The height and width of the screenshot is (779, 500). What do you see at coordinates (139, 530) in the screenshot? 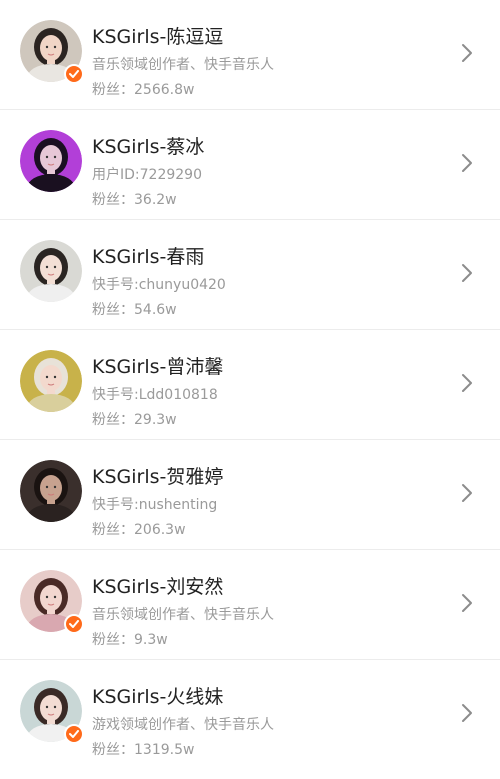
I see `follower-count: 粉丝：206.3w` at bounding box center [139, 530].